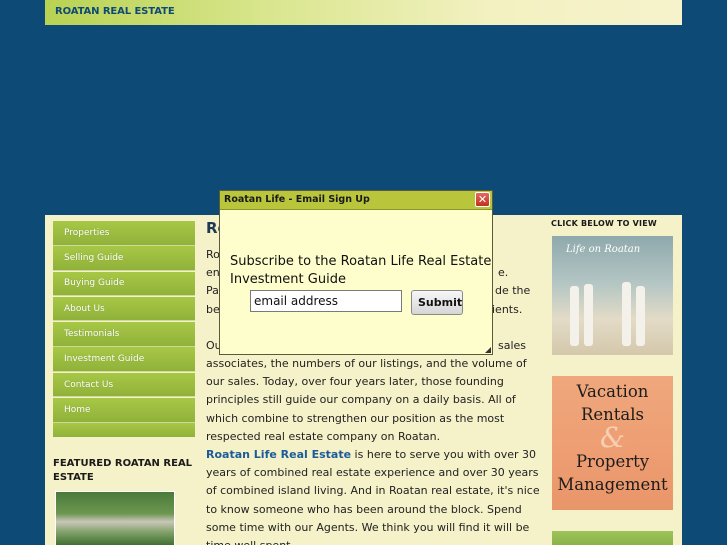 Image resolution: width=727 pixels, height=545 pixels. What do you see at coordinates (213, 272) in the screenshot?
I see `para1-line2-start: en` at bounding box center [213, 272].